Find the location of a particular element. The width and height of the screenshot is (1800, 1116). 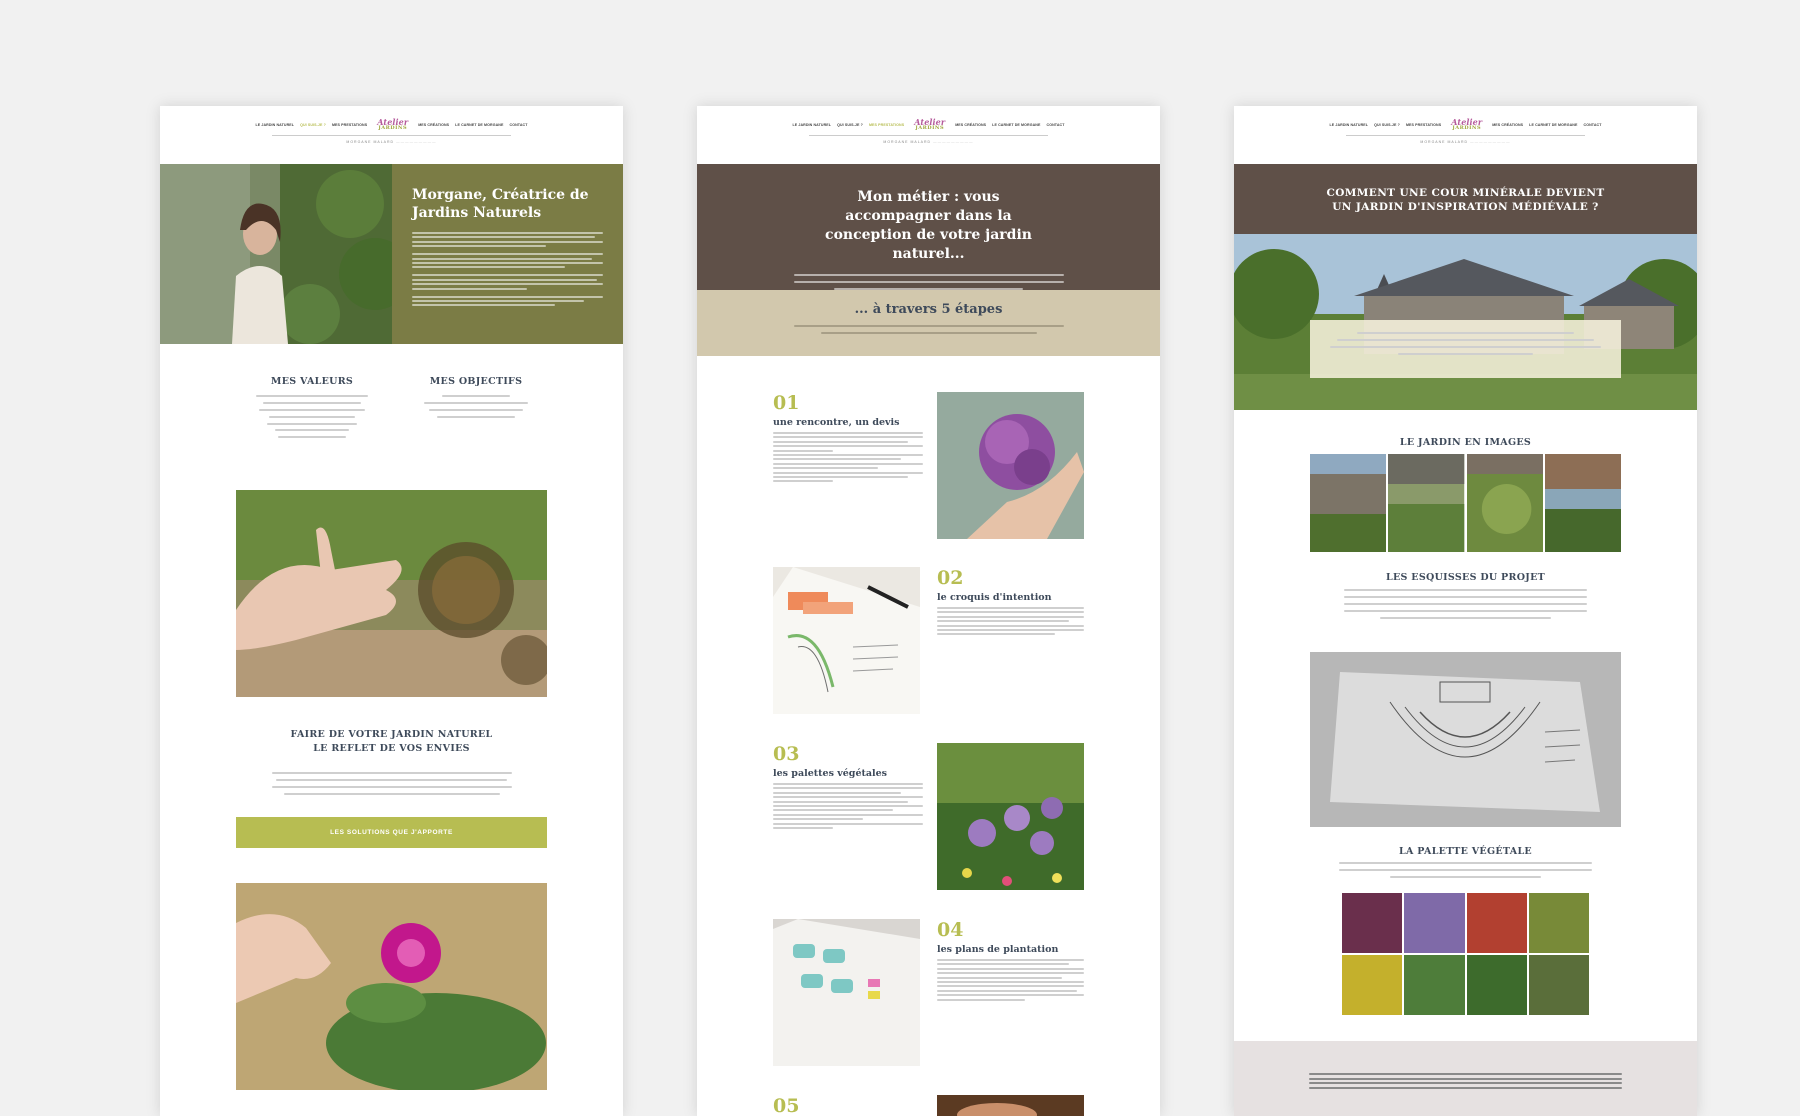

reflection-paragraph is located at coordinates (391, 783).